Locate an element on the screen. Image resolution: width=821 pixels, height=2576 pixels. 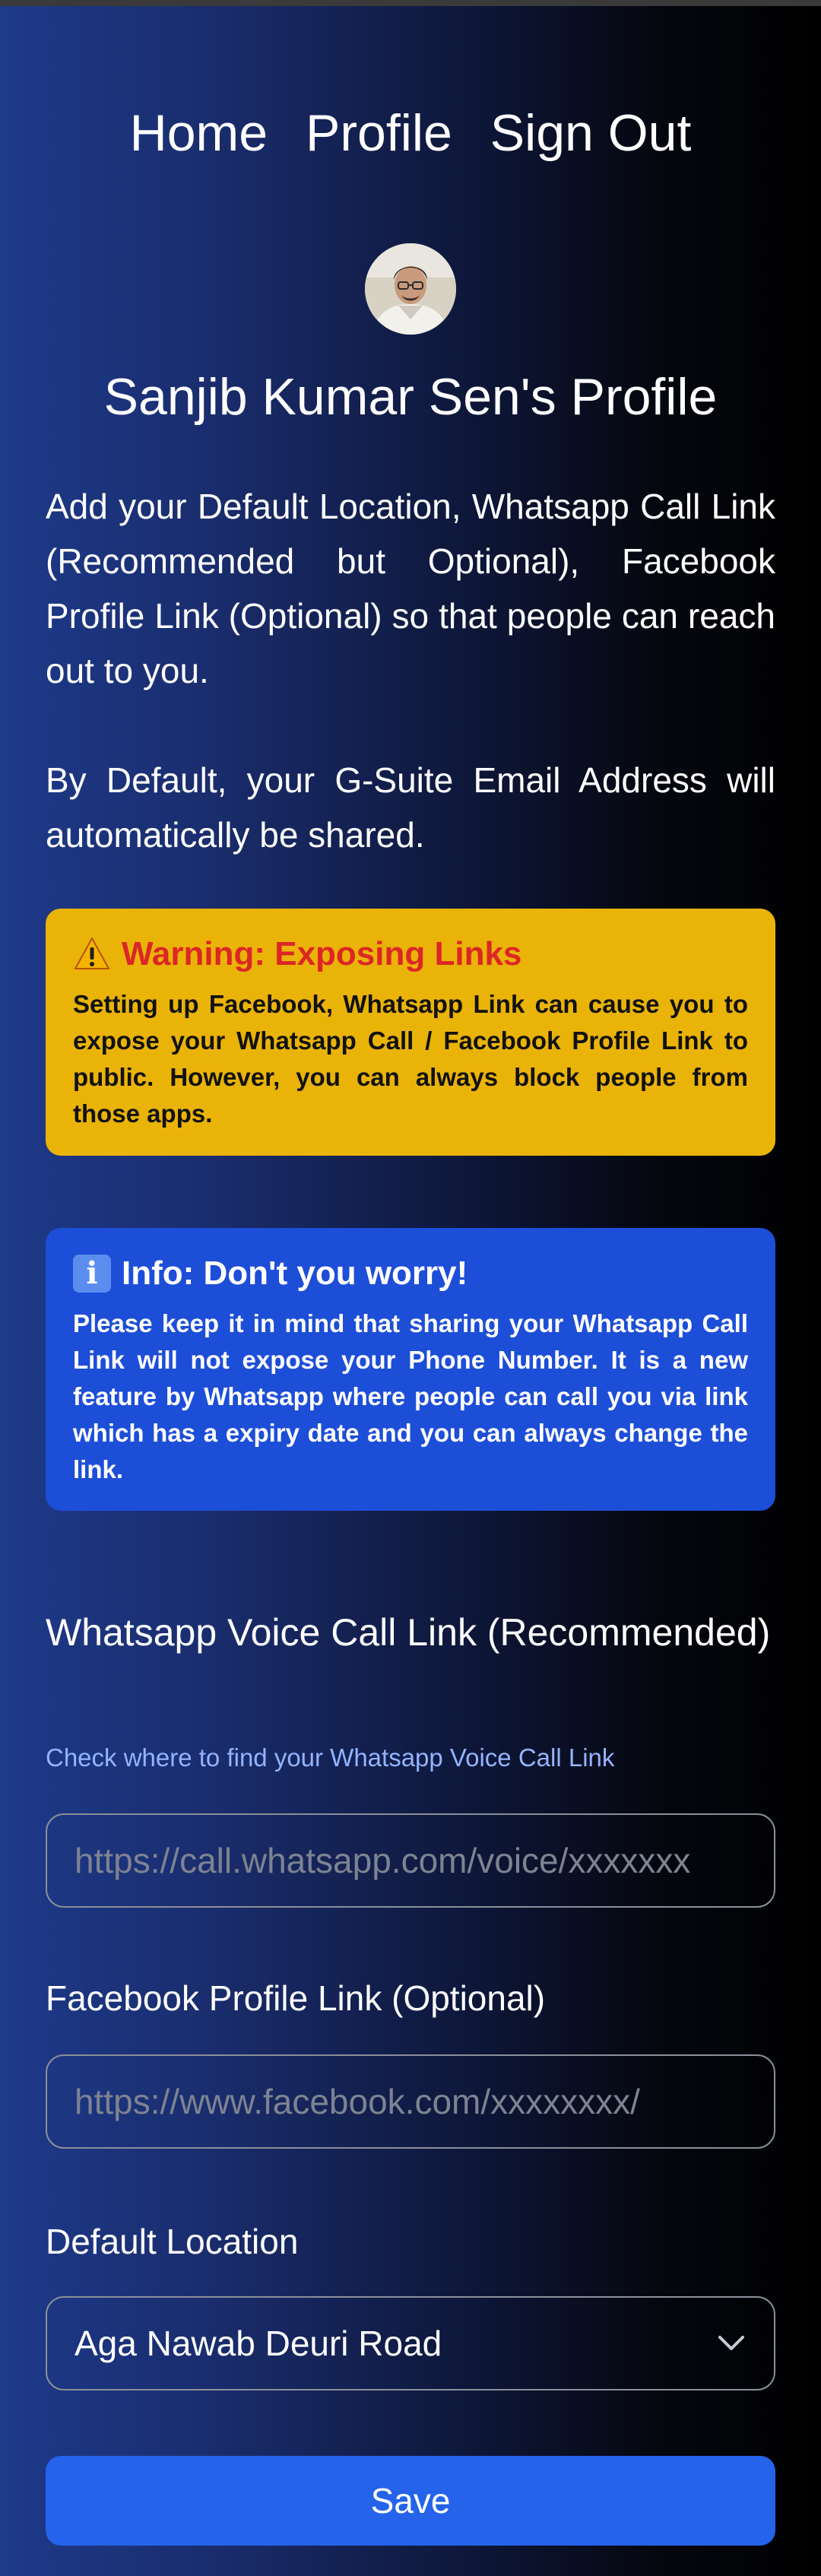
top-nav: Home Profile Sign Out is located at coordinates (410, 133).